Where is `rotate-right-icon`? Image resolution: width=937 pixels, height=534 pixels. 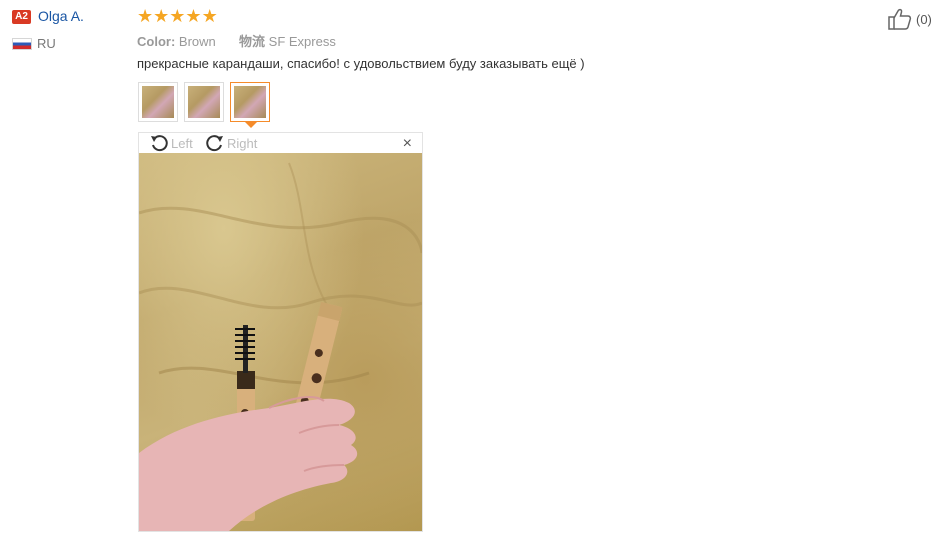
rotate-right-icon is located at coordinates (214, 143).